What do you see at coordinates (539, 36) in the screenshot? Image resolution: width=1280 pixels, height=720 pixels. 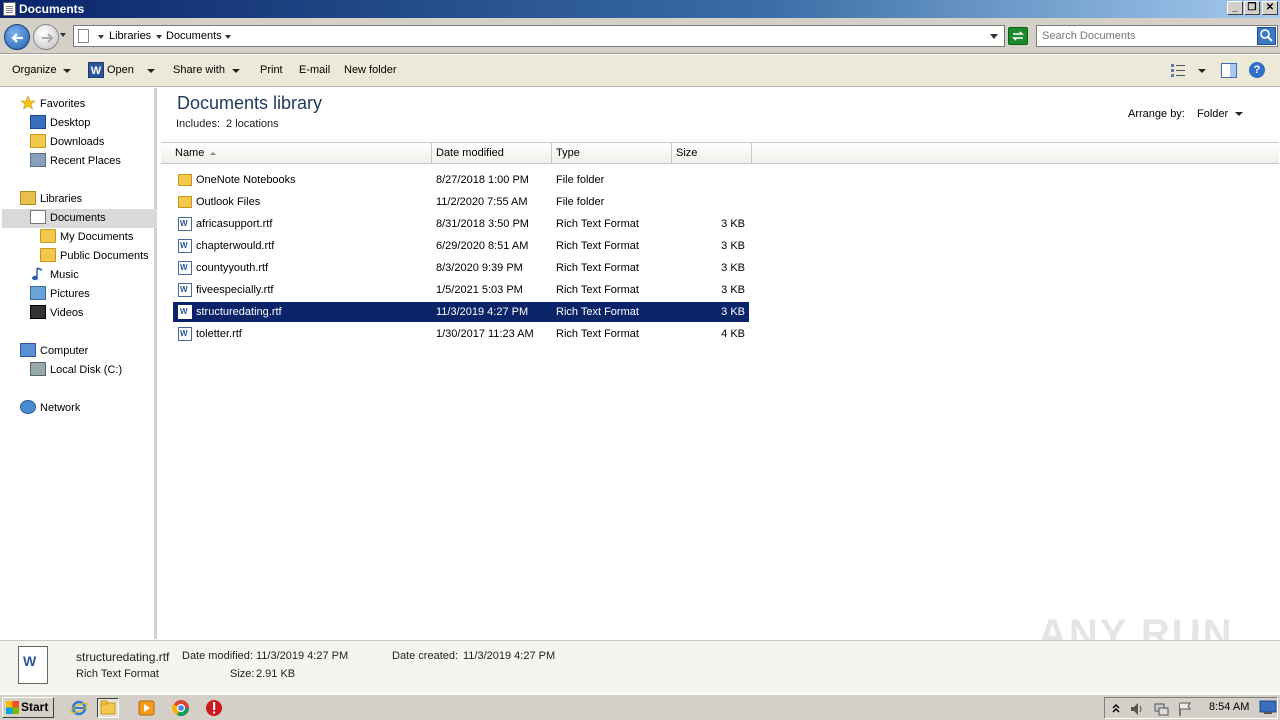 I see `address-box: Libraries Documents` at bounding box center [539, 36].